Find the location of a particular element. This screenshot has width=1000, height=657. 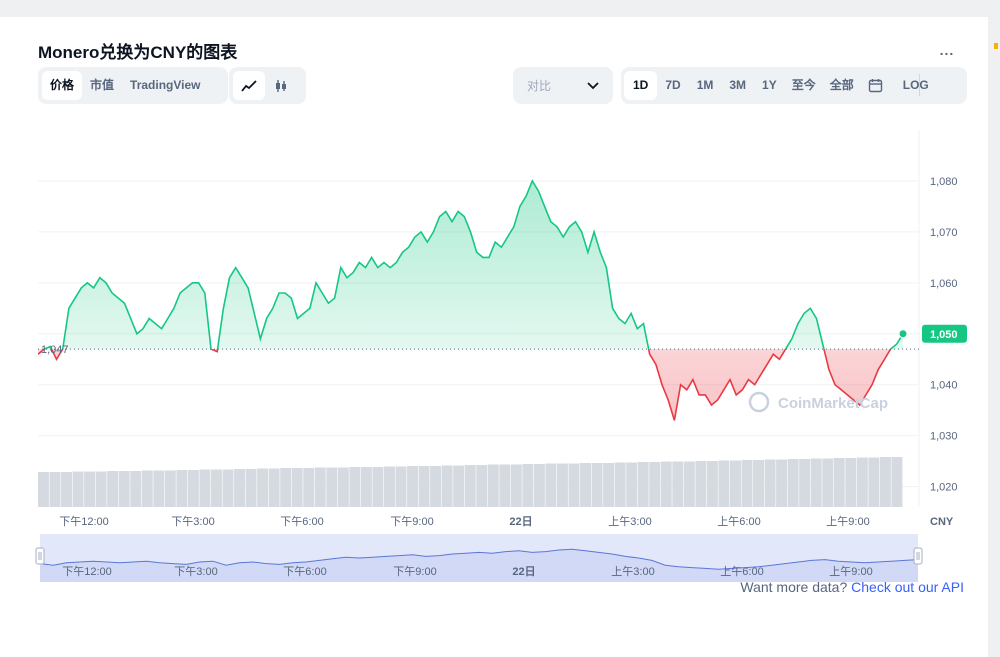

api-link: Check out our API is located at coordinates (907, 587).